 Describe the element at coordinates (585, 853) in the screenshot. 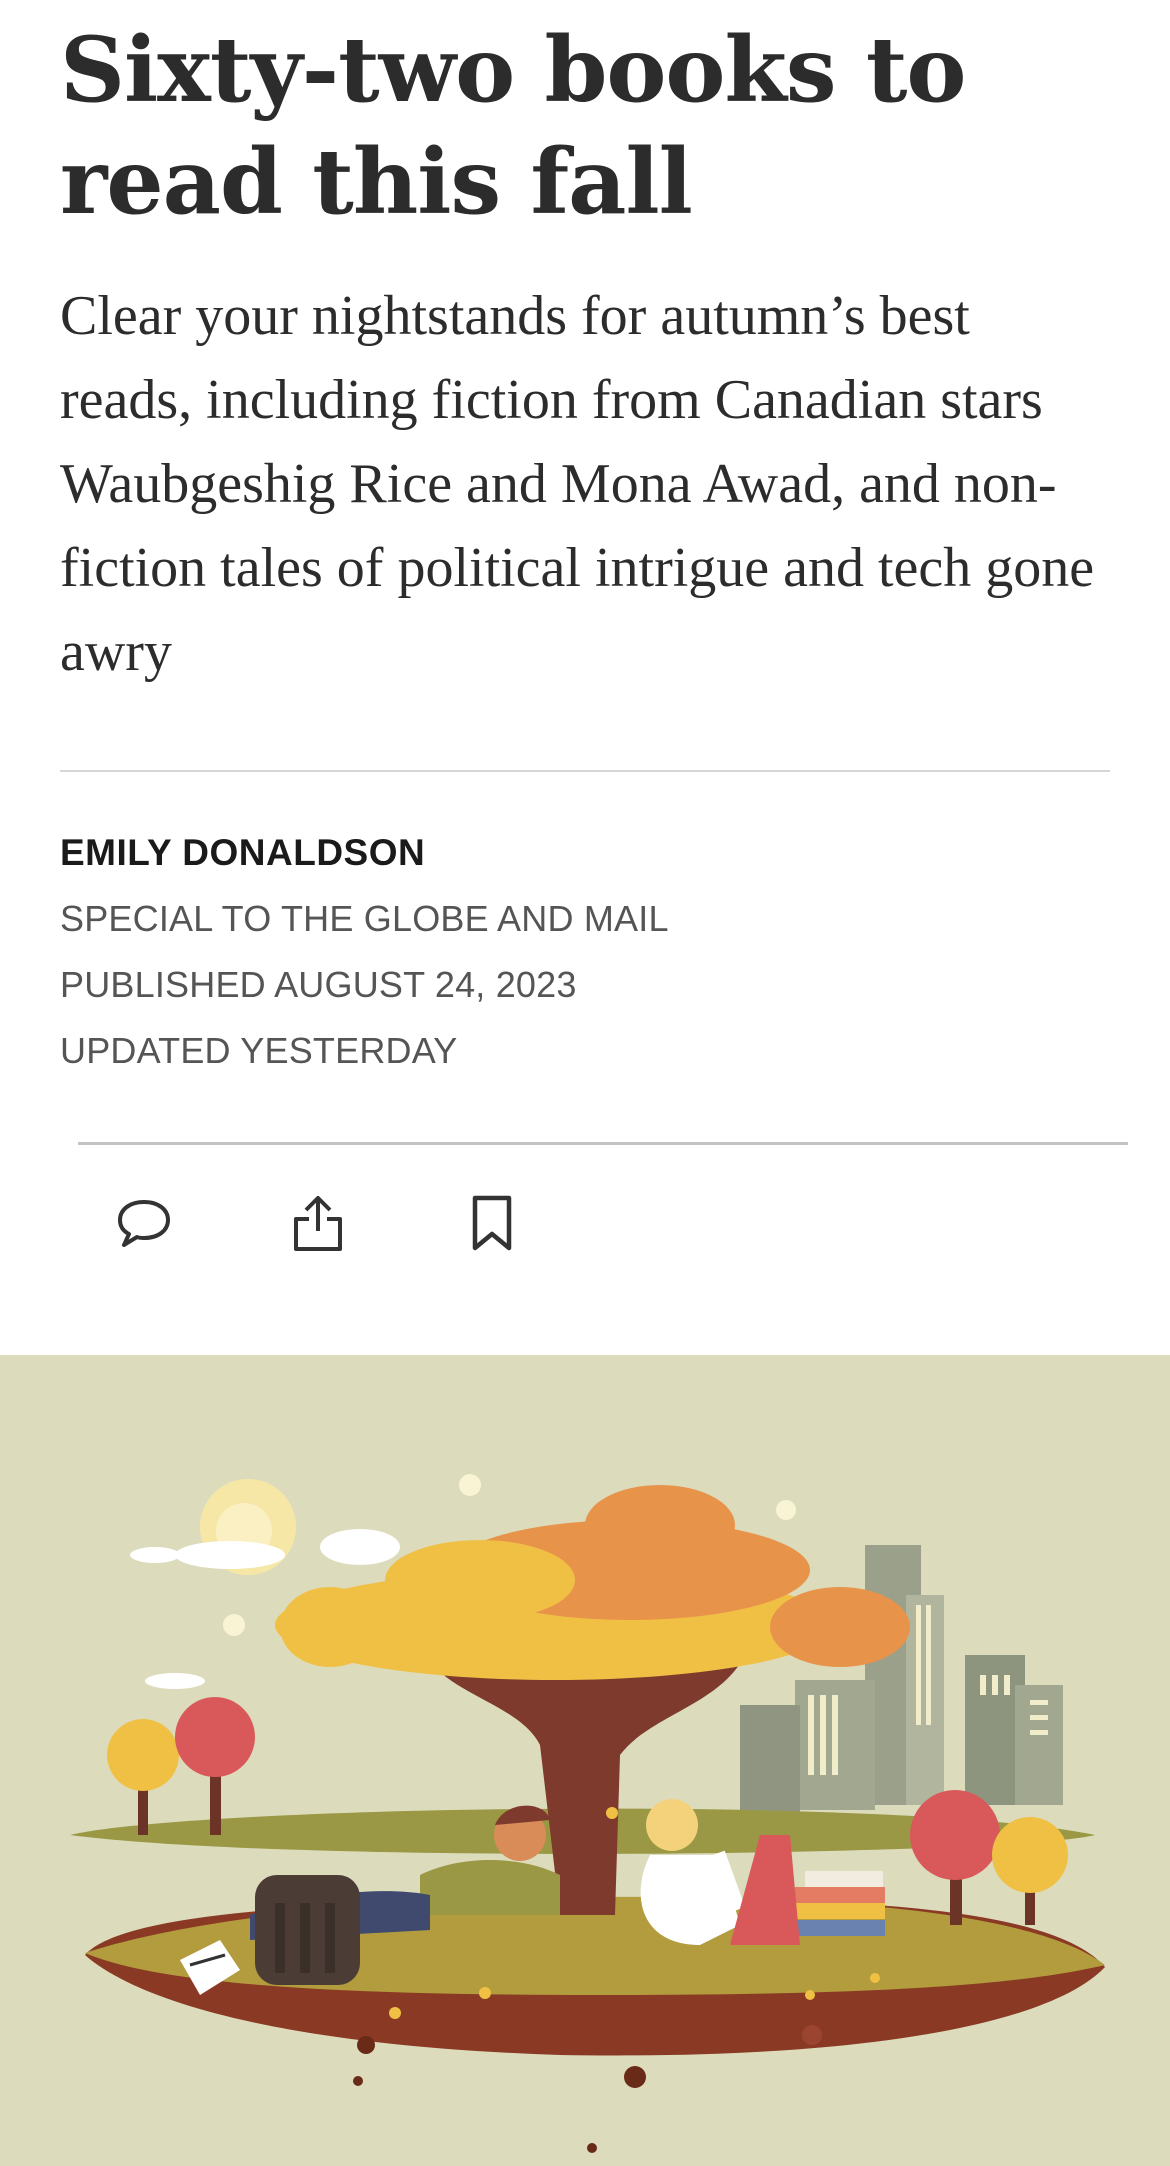

I see `author-name: EMILY DONALDSON` at that location.